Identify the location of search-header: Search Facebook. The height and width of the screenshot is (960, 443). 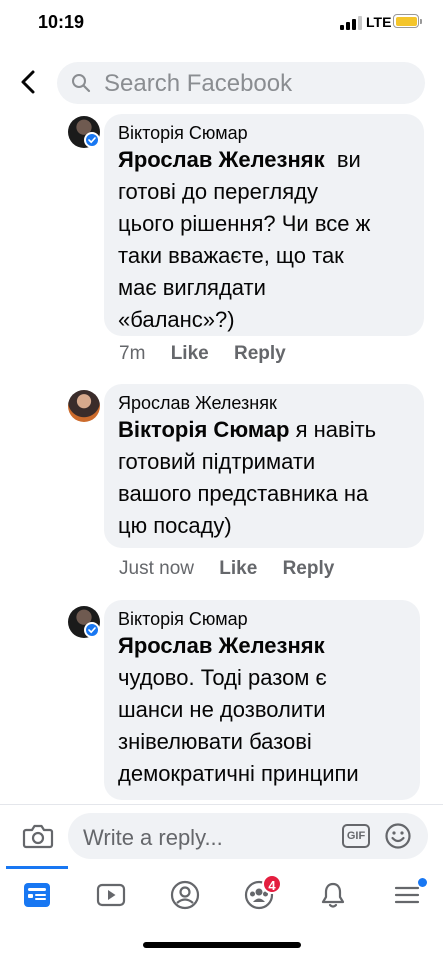
(221, 83).